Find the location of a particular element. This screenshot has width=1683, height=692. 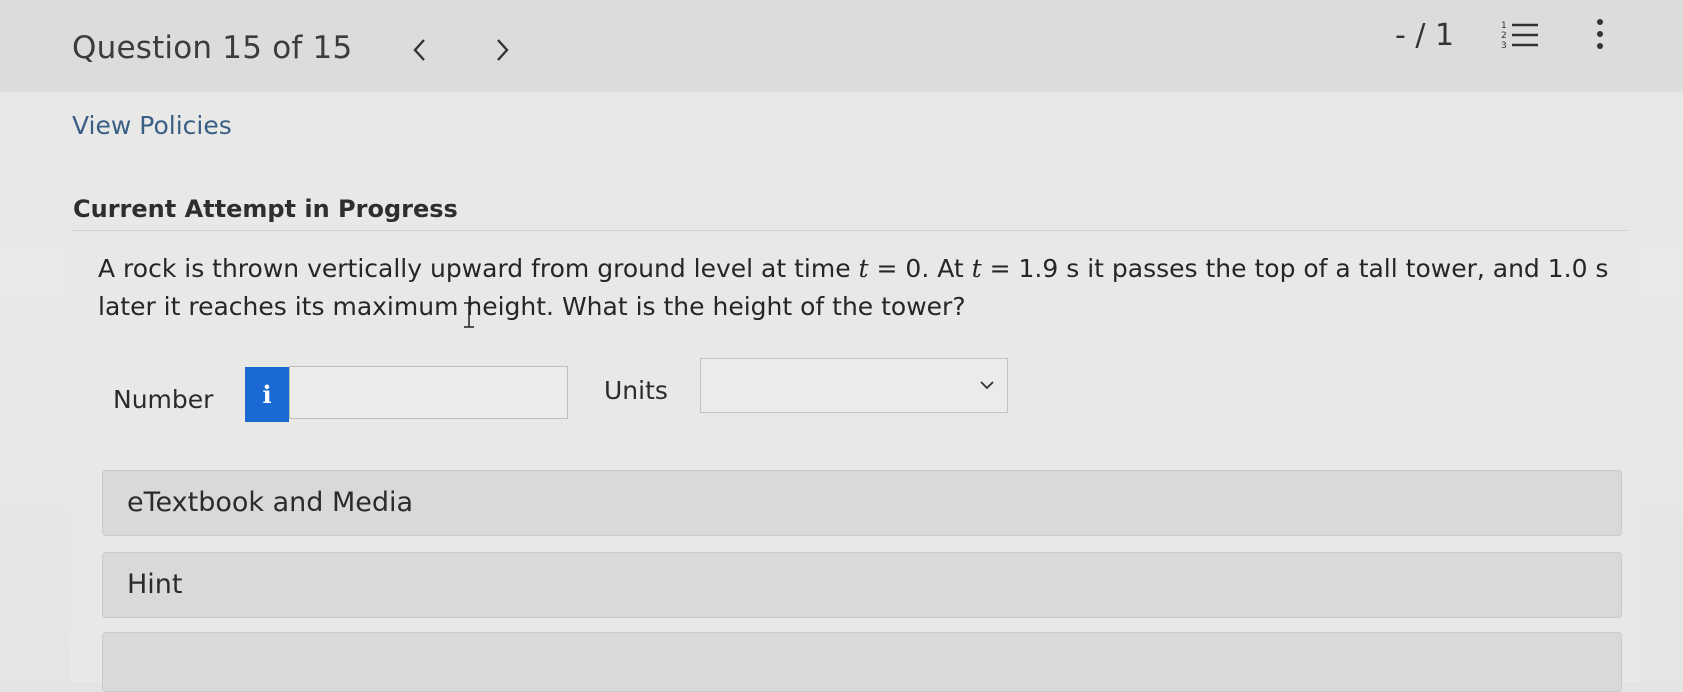

number-input is located at coordinates (428, 392).